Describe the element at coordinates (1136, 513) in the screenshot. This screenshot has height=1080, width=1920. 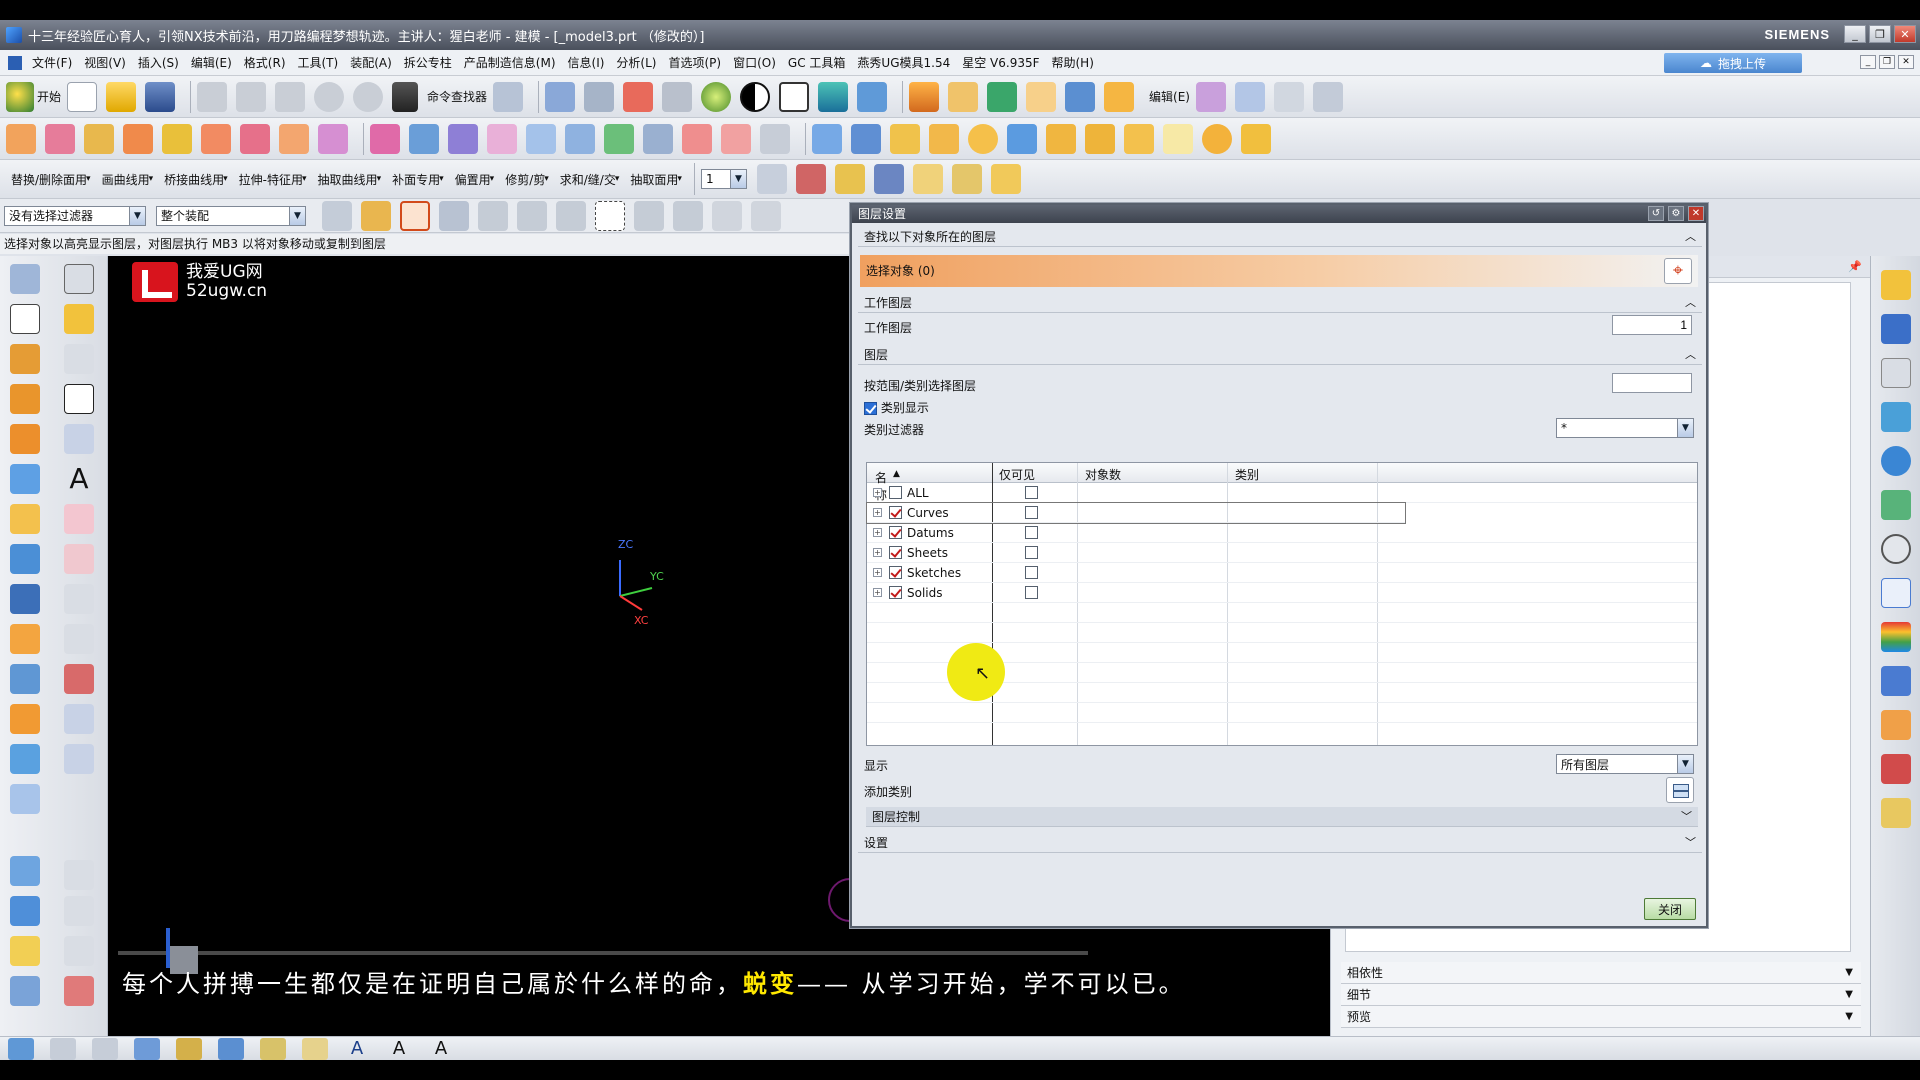
I see `table-row: + Curves` at that location.